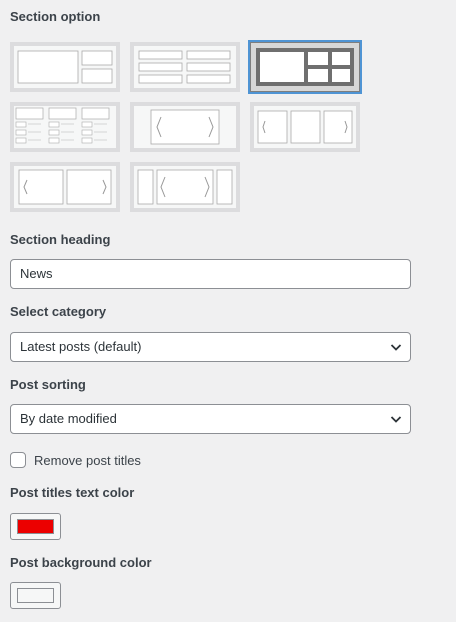 The image size is (456, 622). What do you see at coordinates (72, 492) in the screenshot?
I see `post-titles-color-label: Post titles text color` at bounding box center [72, 492].